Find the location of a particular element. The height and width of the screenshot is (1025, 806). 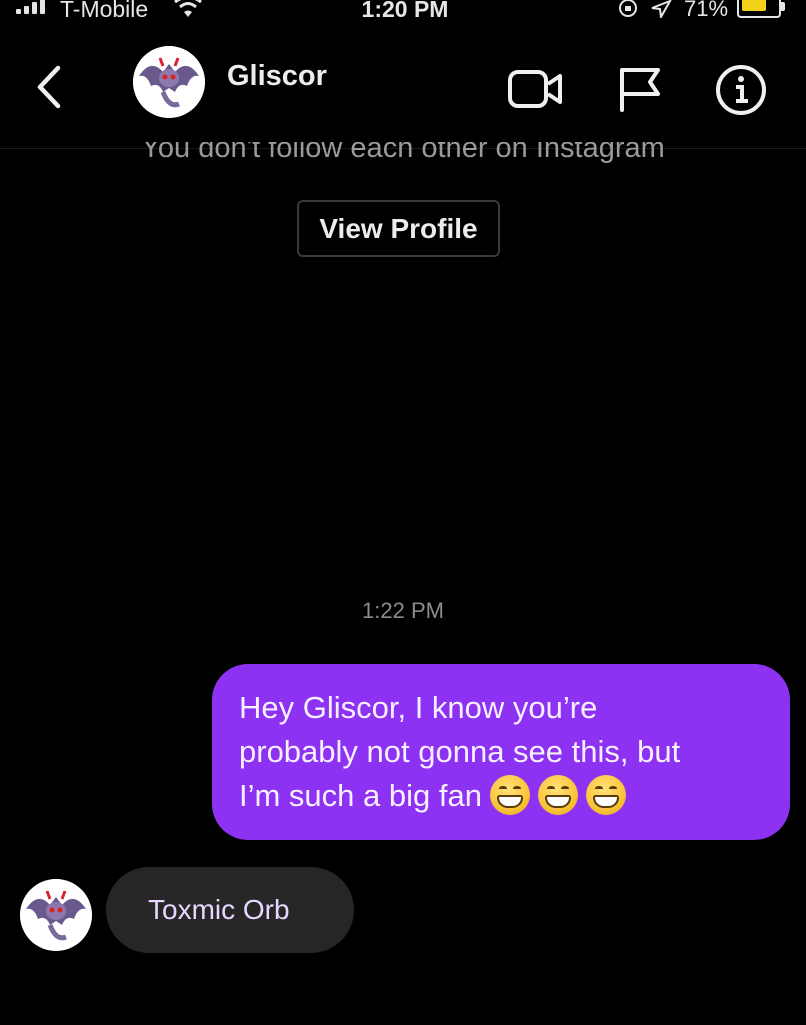

message-timestamp: 1:22 PM is located at coordinates (403, 610).